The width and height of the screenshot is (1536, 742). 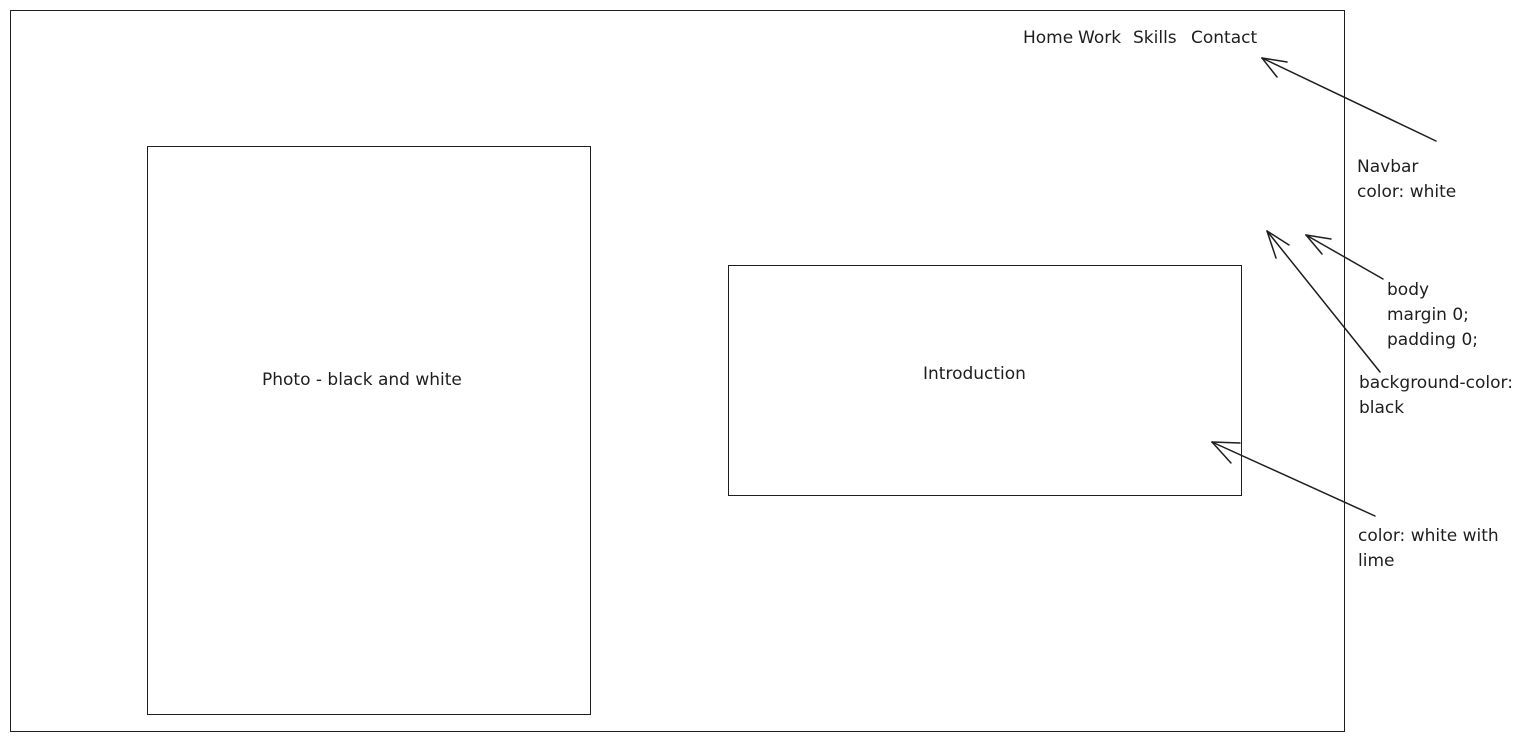 I want to click on nav-link-skills: Skills, so click(x=1155, y=38).